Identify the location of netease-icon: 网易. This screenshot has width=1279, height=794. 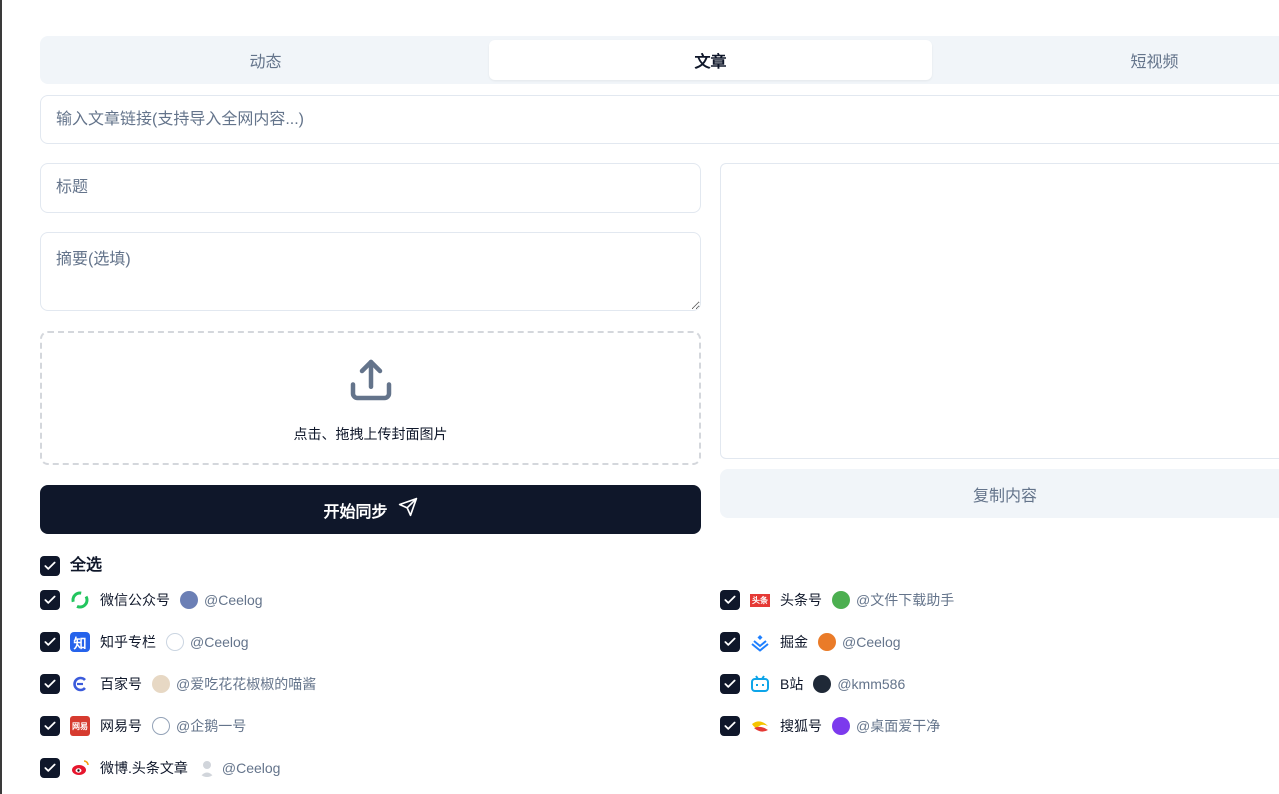
(80, 726).